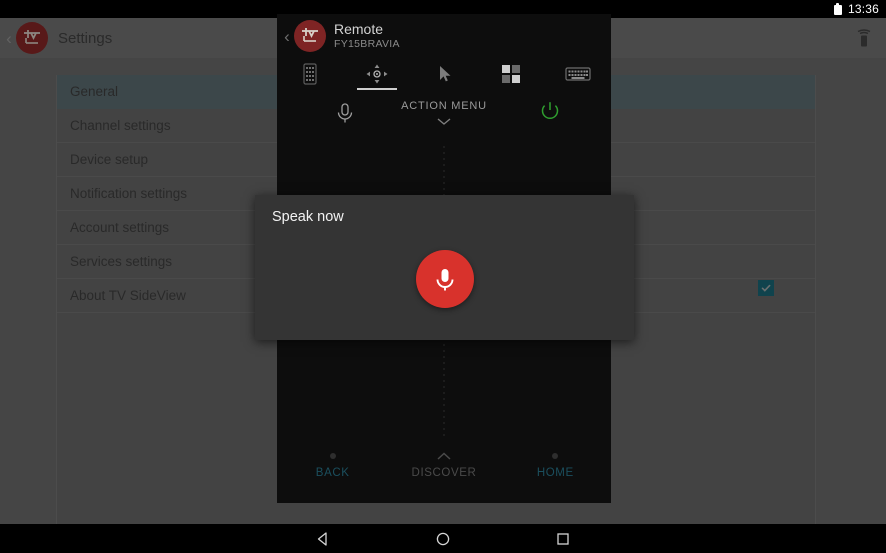  I want to click on tab-dpad, so click(377, 74).